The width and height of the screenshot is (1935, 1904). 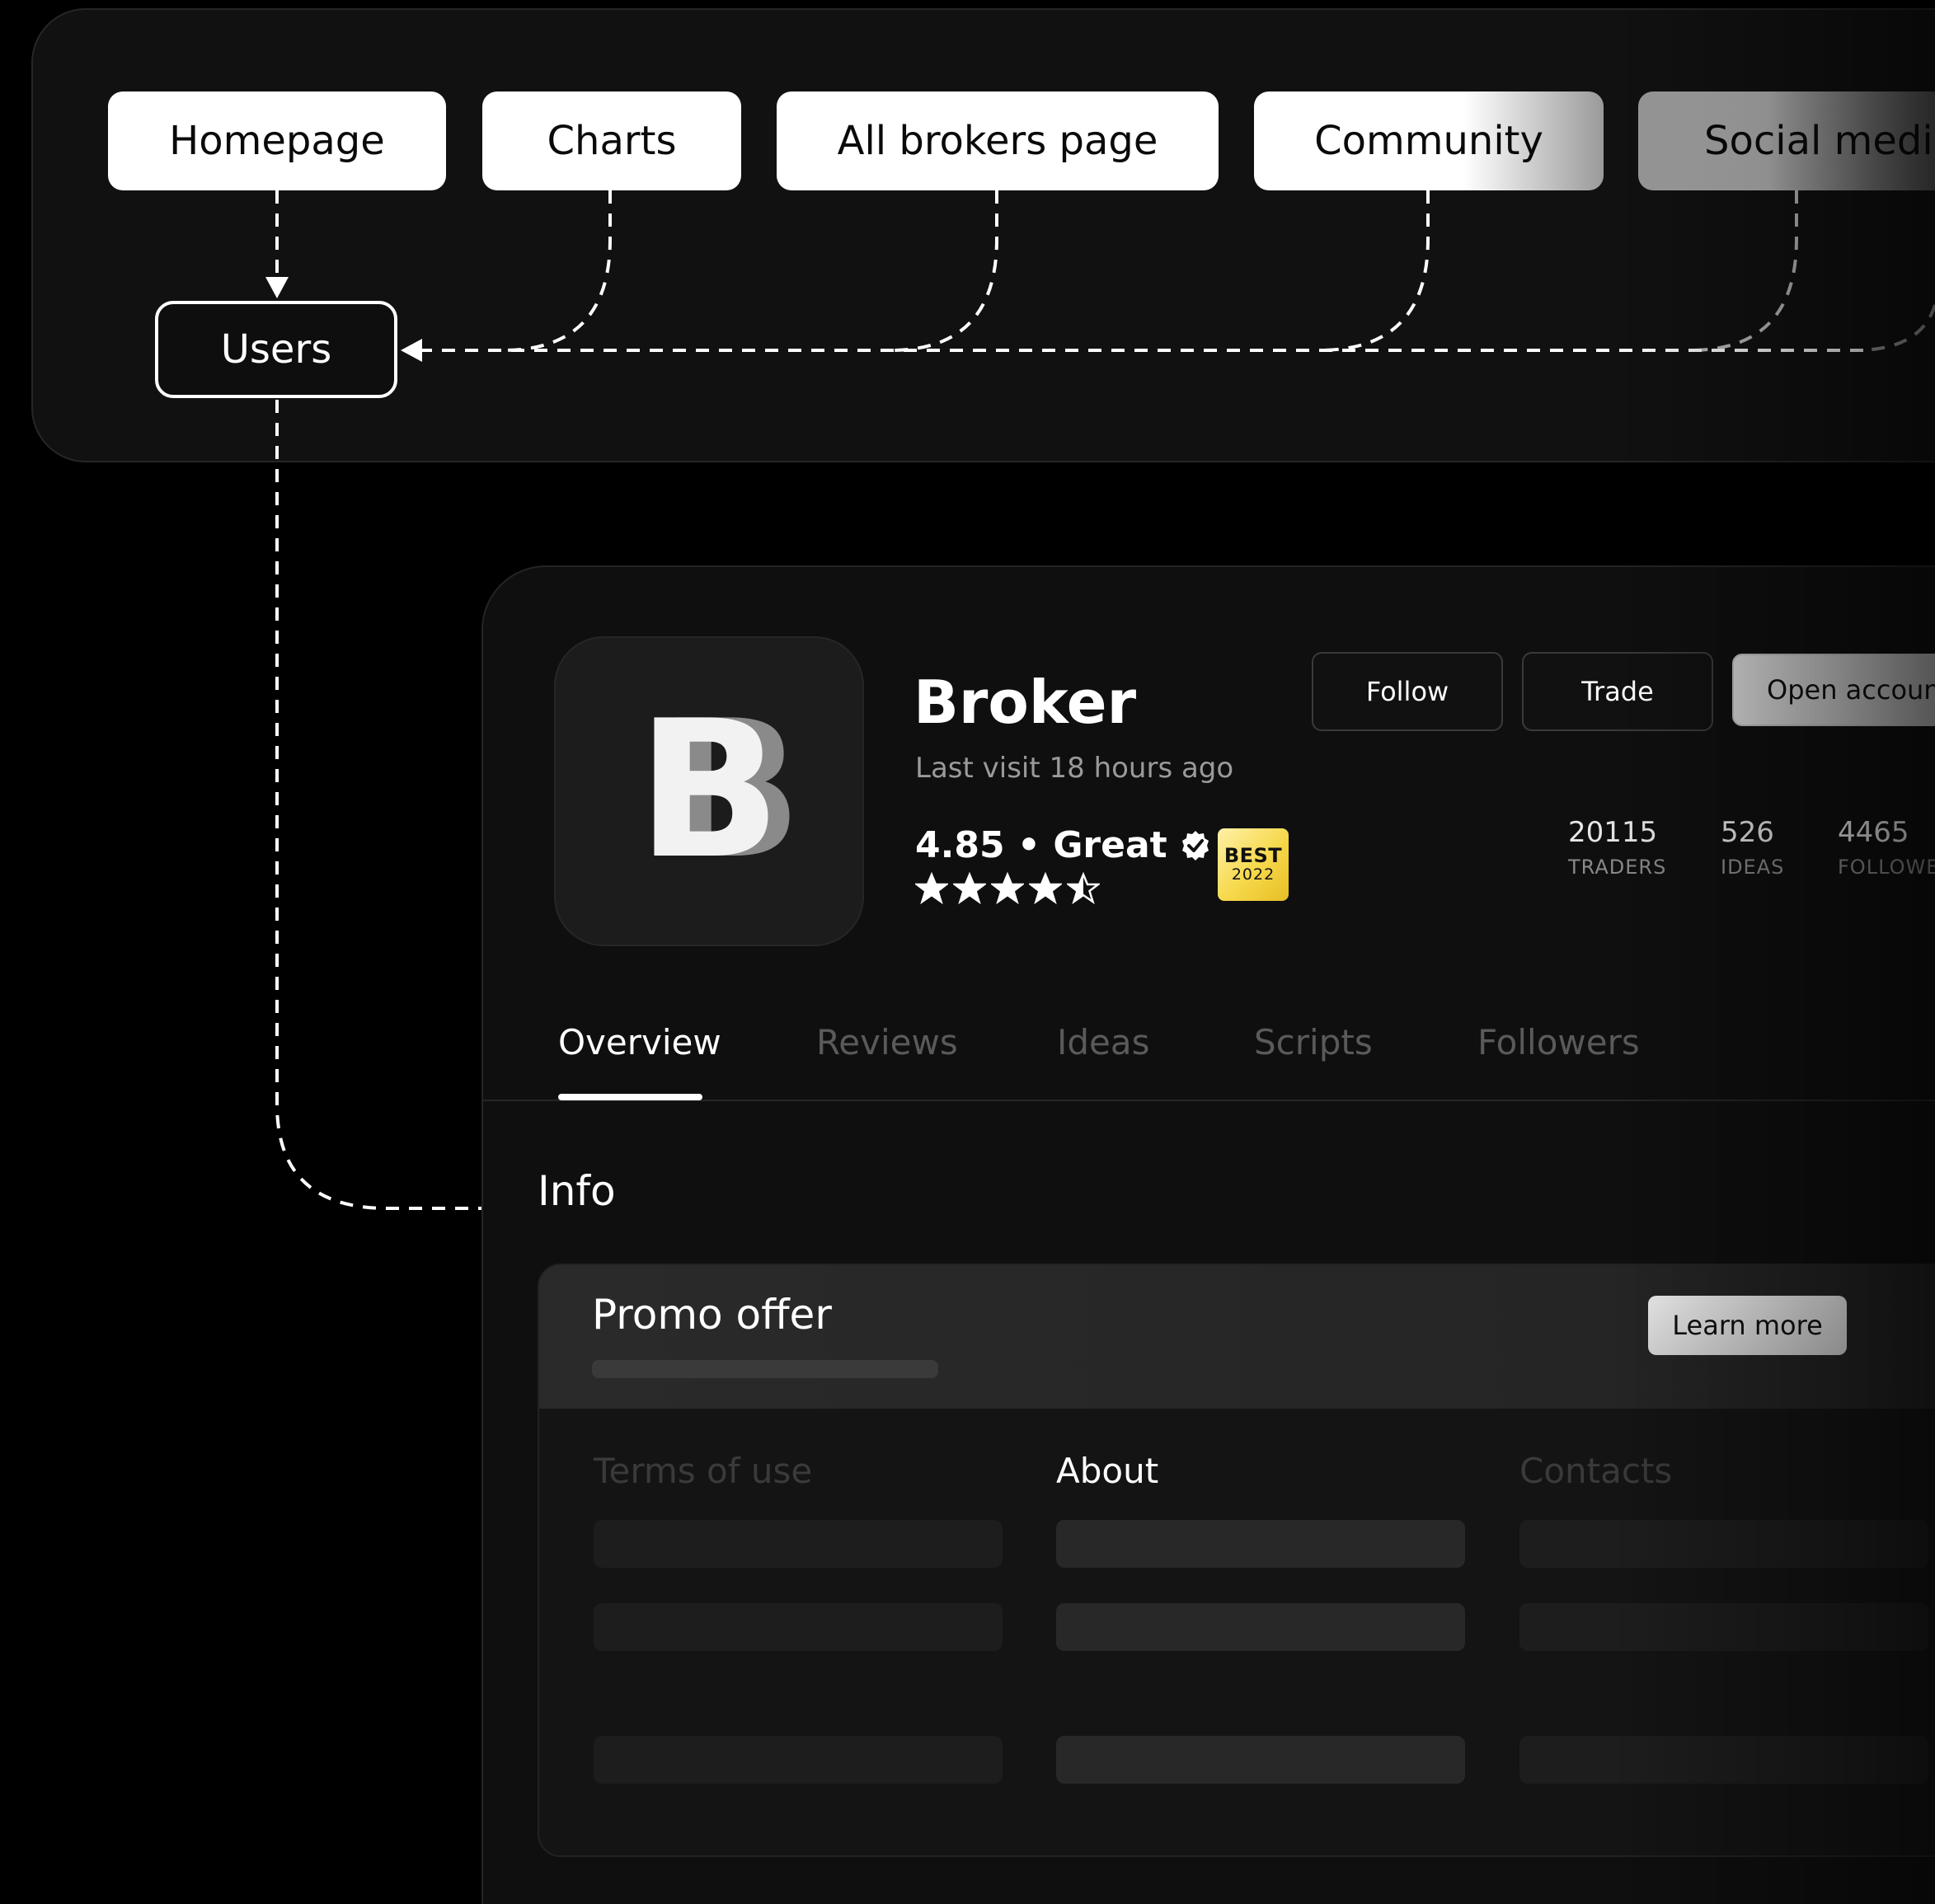 What do you see at coordinates (1617, 691) in the screenshot?
I see `trade-button: Trade` at bounding box center [1617, 691].